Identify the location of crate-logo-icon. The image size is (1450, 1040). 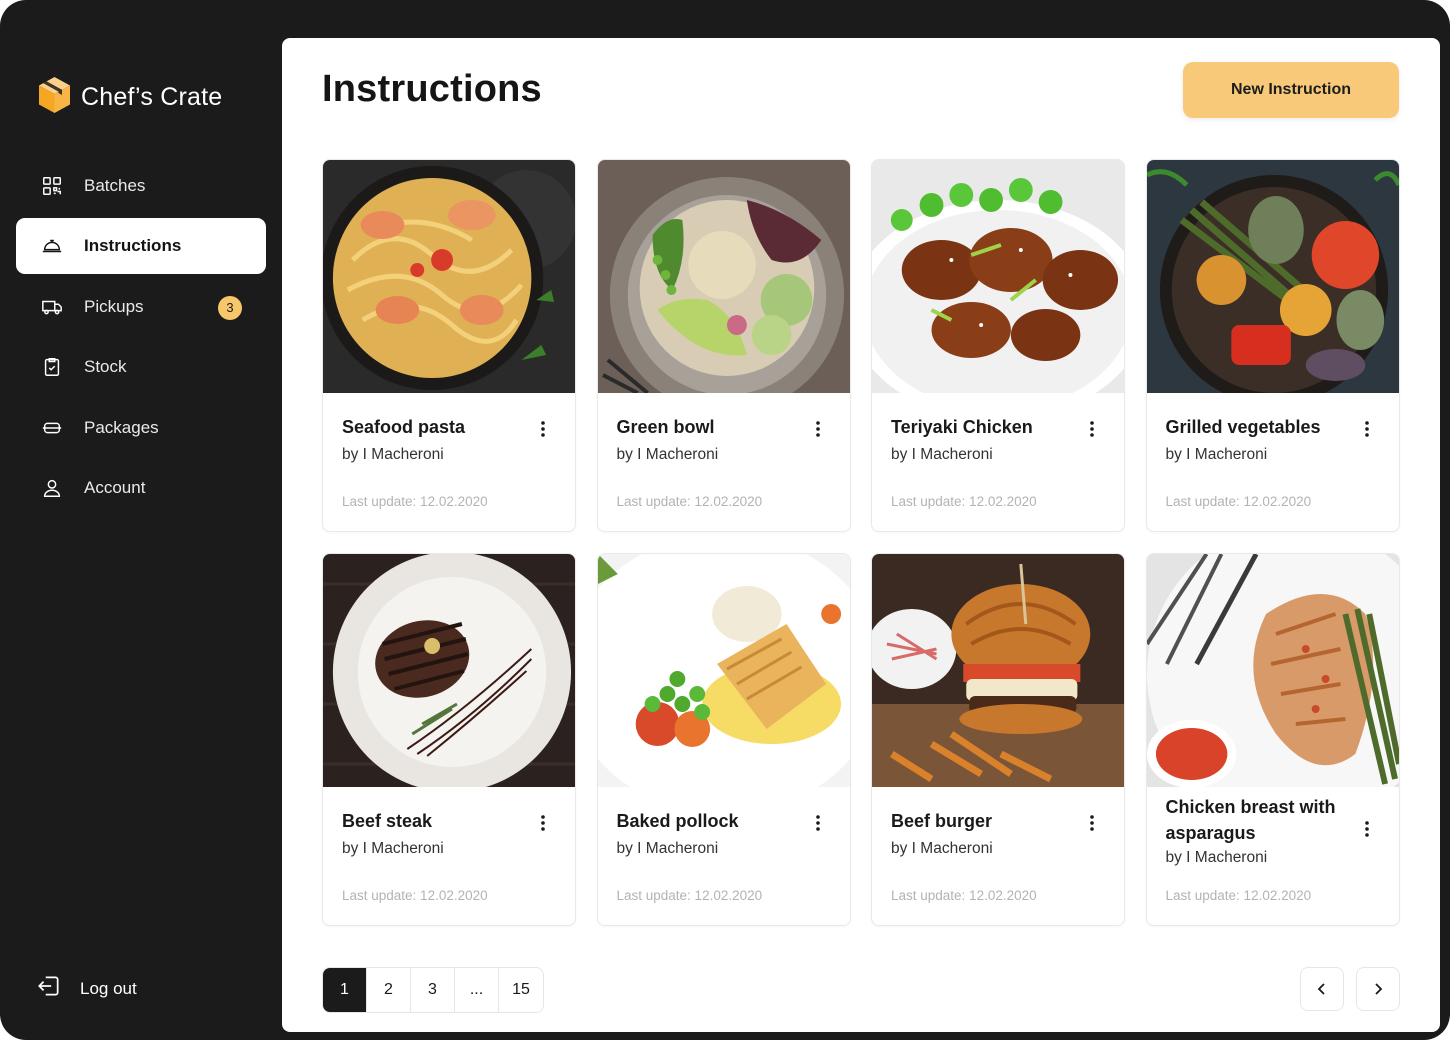
(54, 97).